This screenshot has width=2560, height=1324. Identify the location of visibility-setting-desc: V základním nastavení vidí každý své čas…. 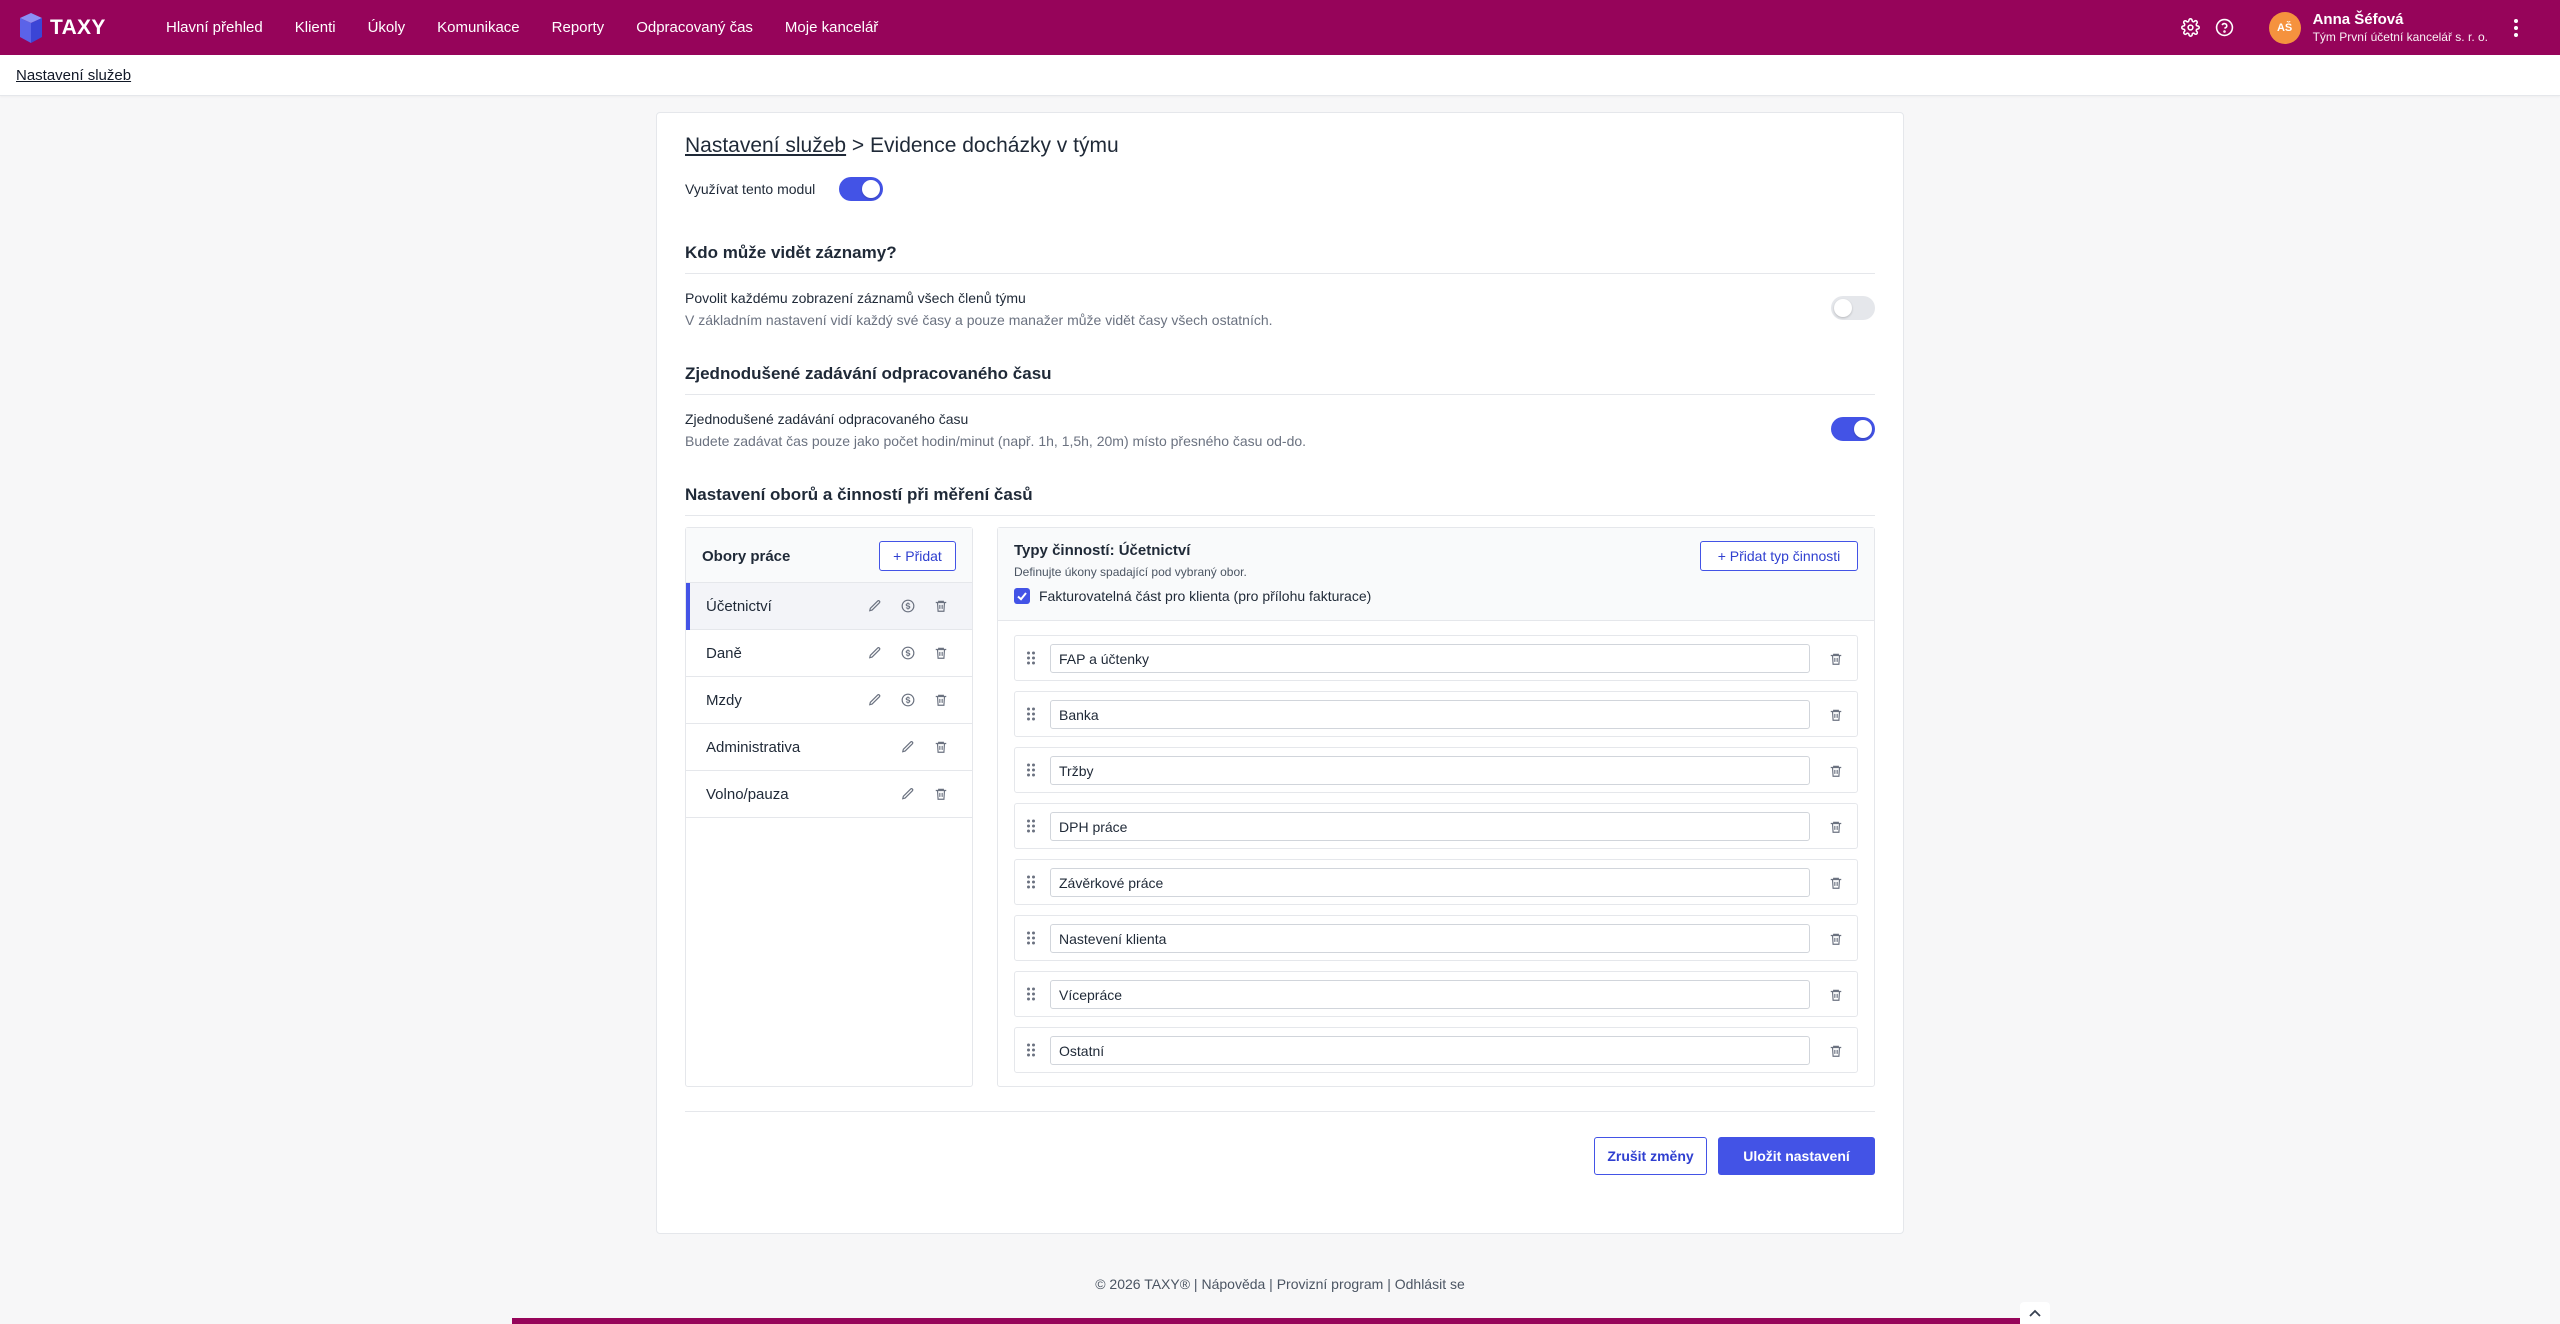
(979, 320).